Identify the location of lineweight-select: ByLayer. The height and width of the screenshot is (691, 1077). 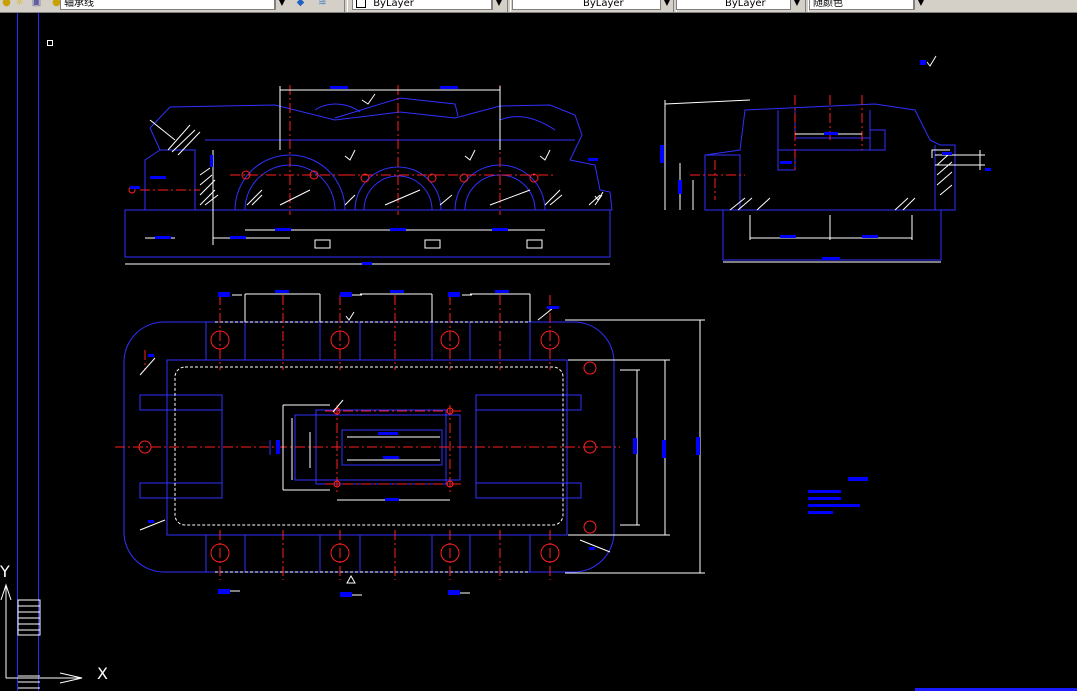
(733, 5).